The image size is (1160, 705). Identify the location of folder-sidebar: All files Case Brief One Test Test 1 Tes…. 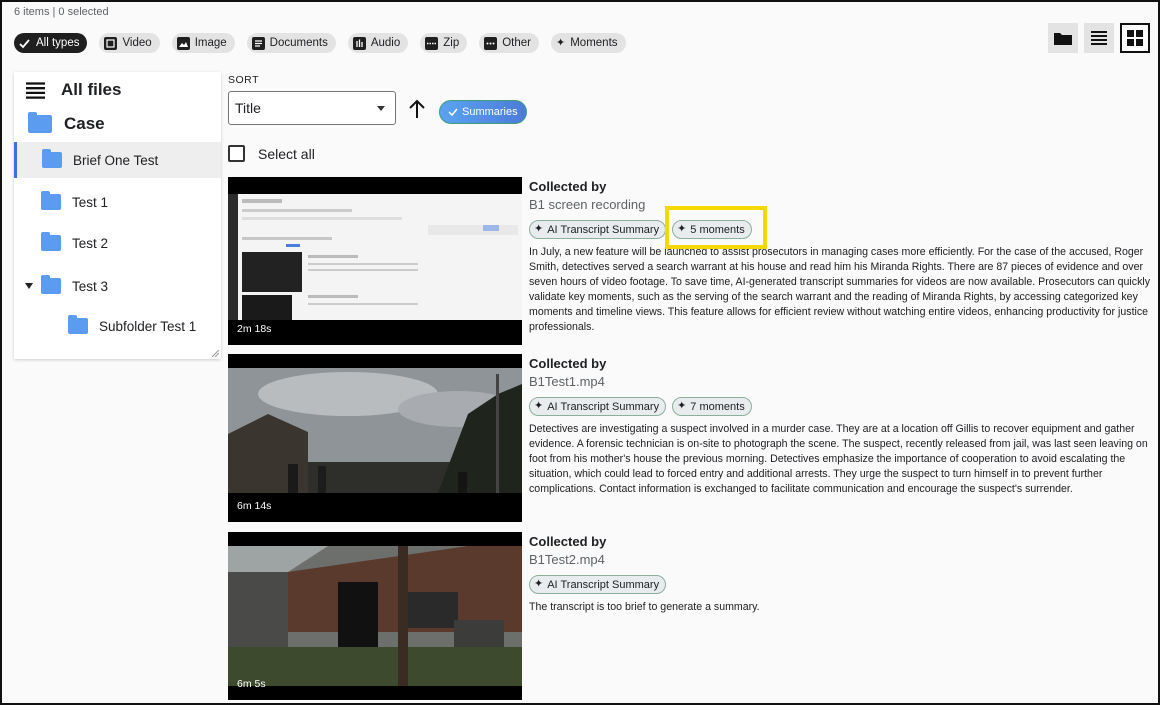
(117, 215).